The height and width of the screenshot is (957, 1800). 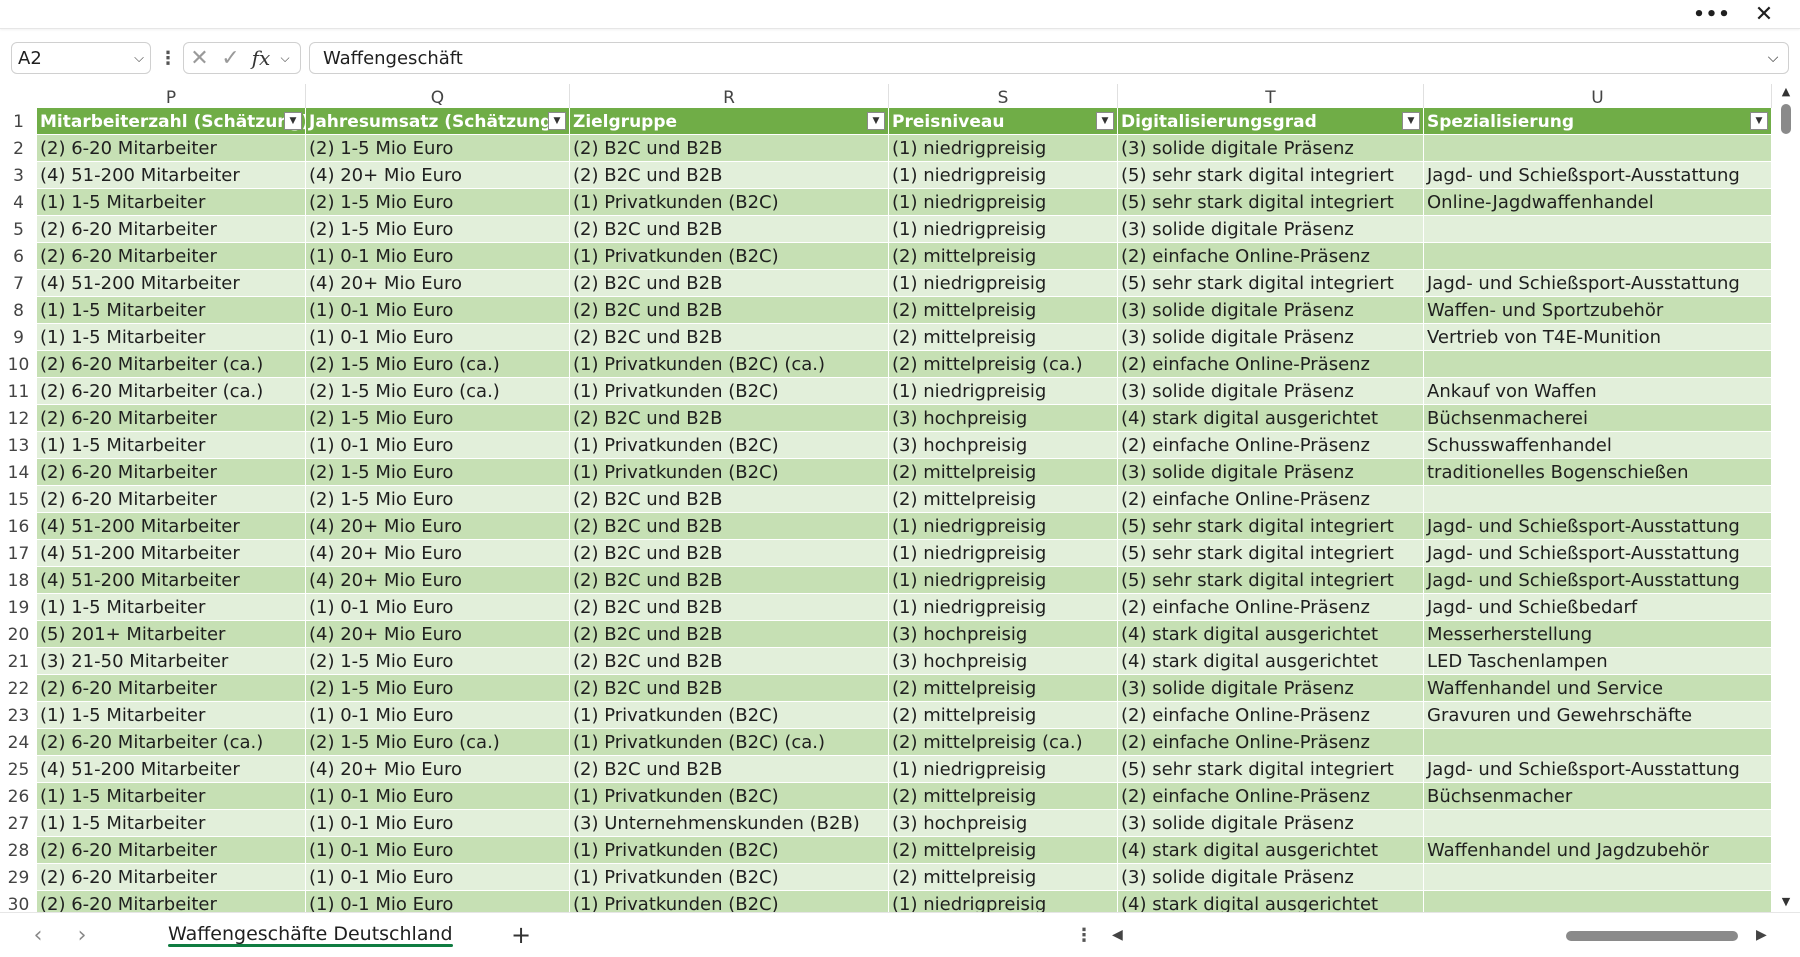 I want to click on row-number: 10, so click(x=18, y=364).